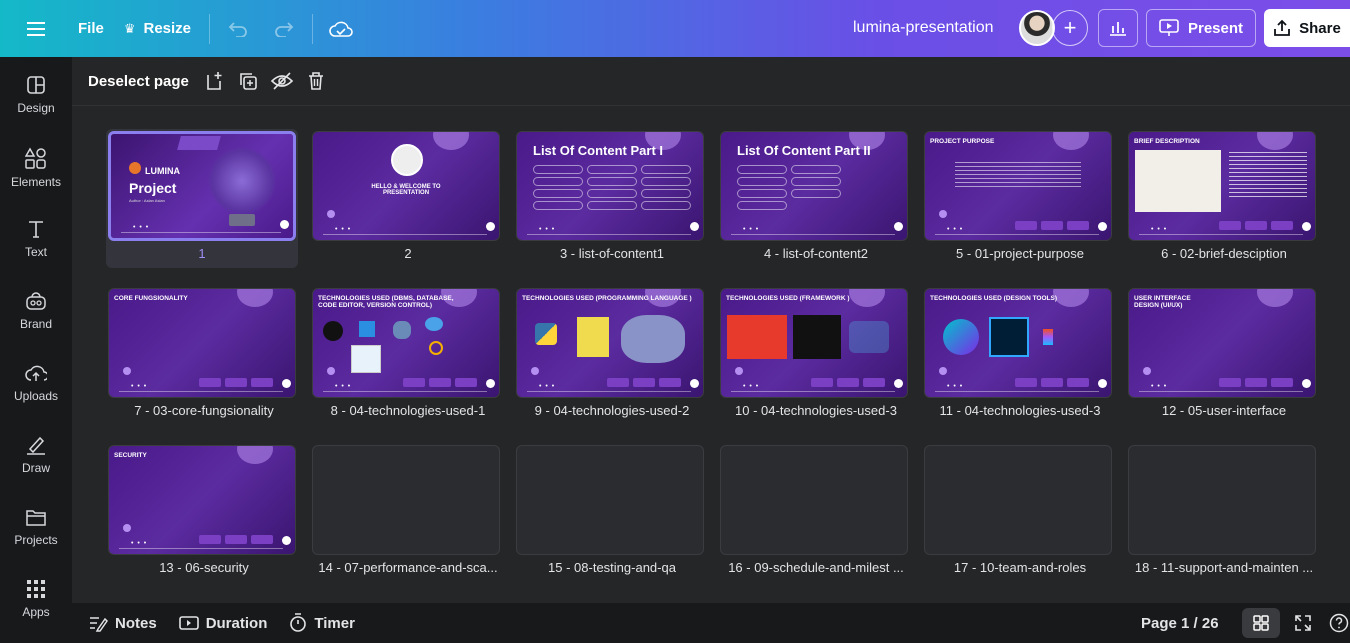 The height and width of the screenshot is (643, 1350). Describe the element at coordinates (36, 465) in the screenshot. I see `sidebar-item-draw: Draw` at that location.